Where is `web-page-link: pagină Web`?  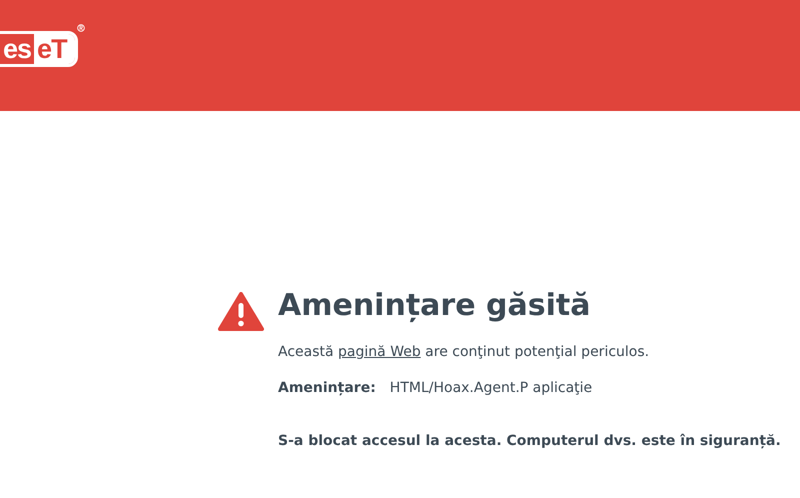 web-page-link: pagină Web is located at coordinates (379, 352).